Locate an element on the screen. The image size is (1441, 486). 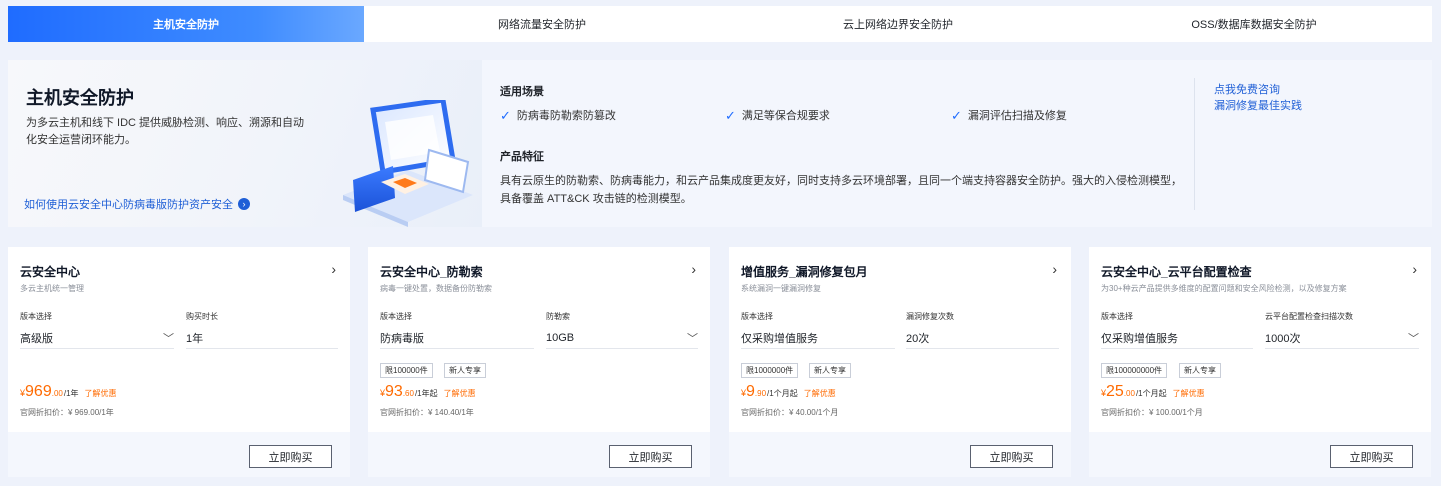
card-subtitle: 多云主机统一管理 is located at coordinates (52, 288).